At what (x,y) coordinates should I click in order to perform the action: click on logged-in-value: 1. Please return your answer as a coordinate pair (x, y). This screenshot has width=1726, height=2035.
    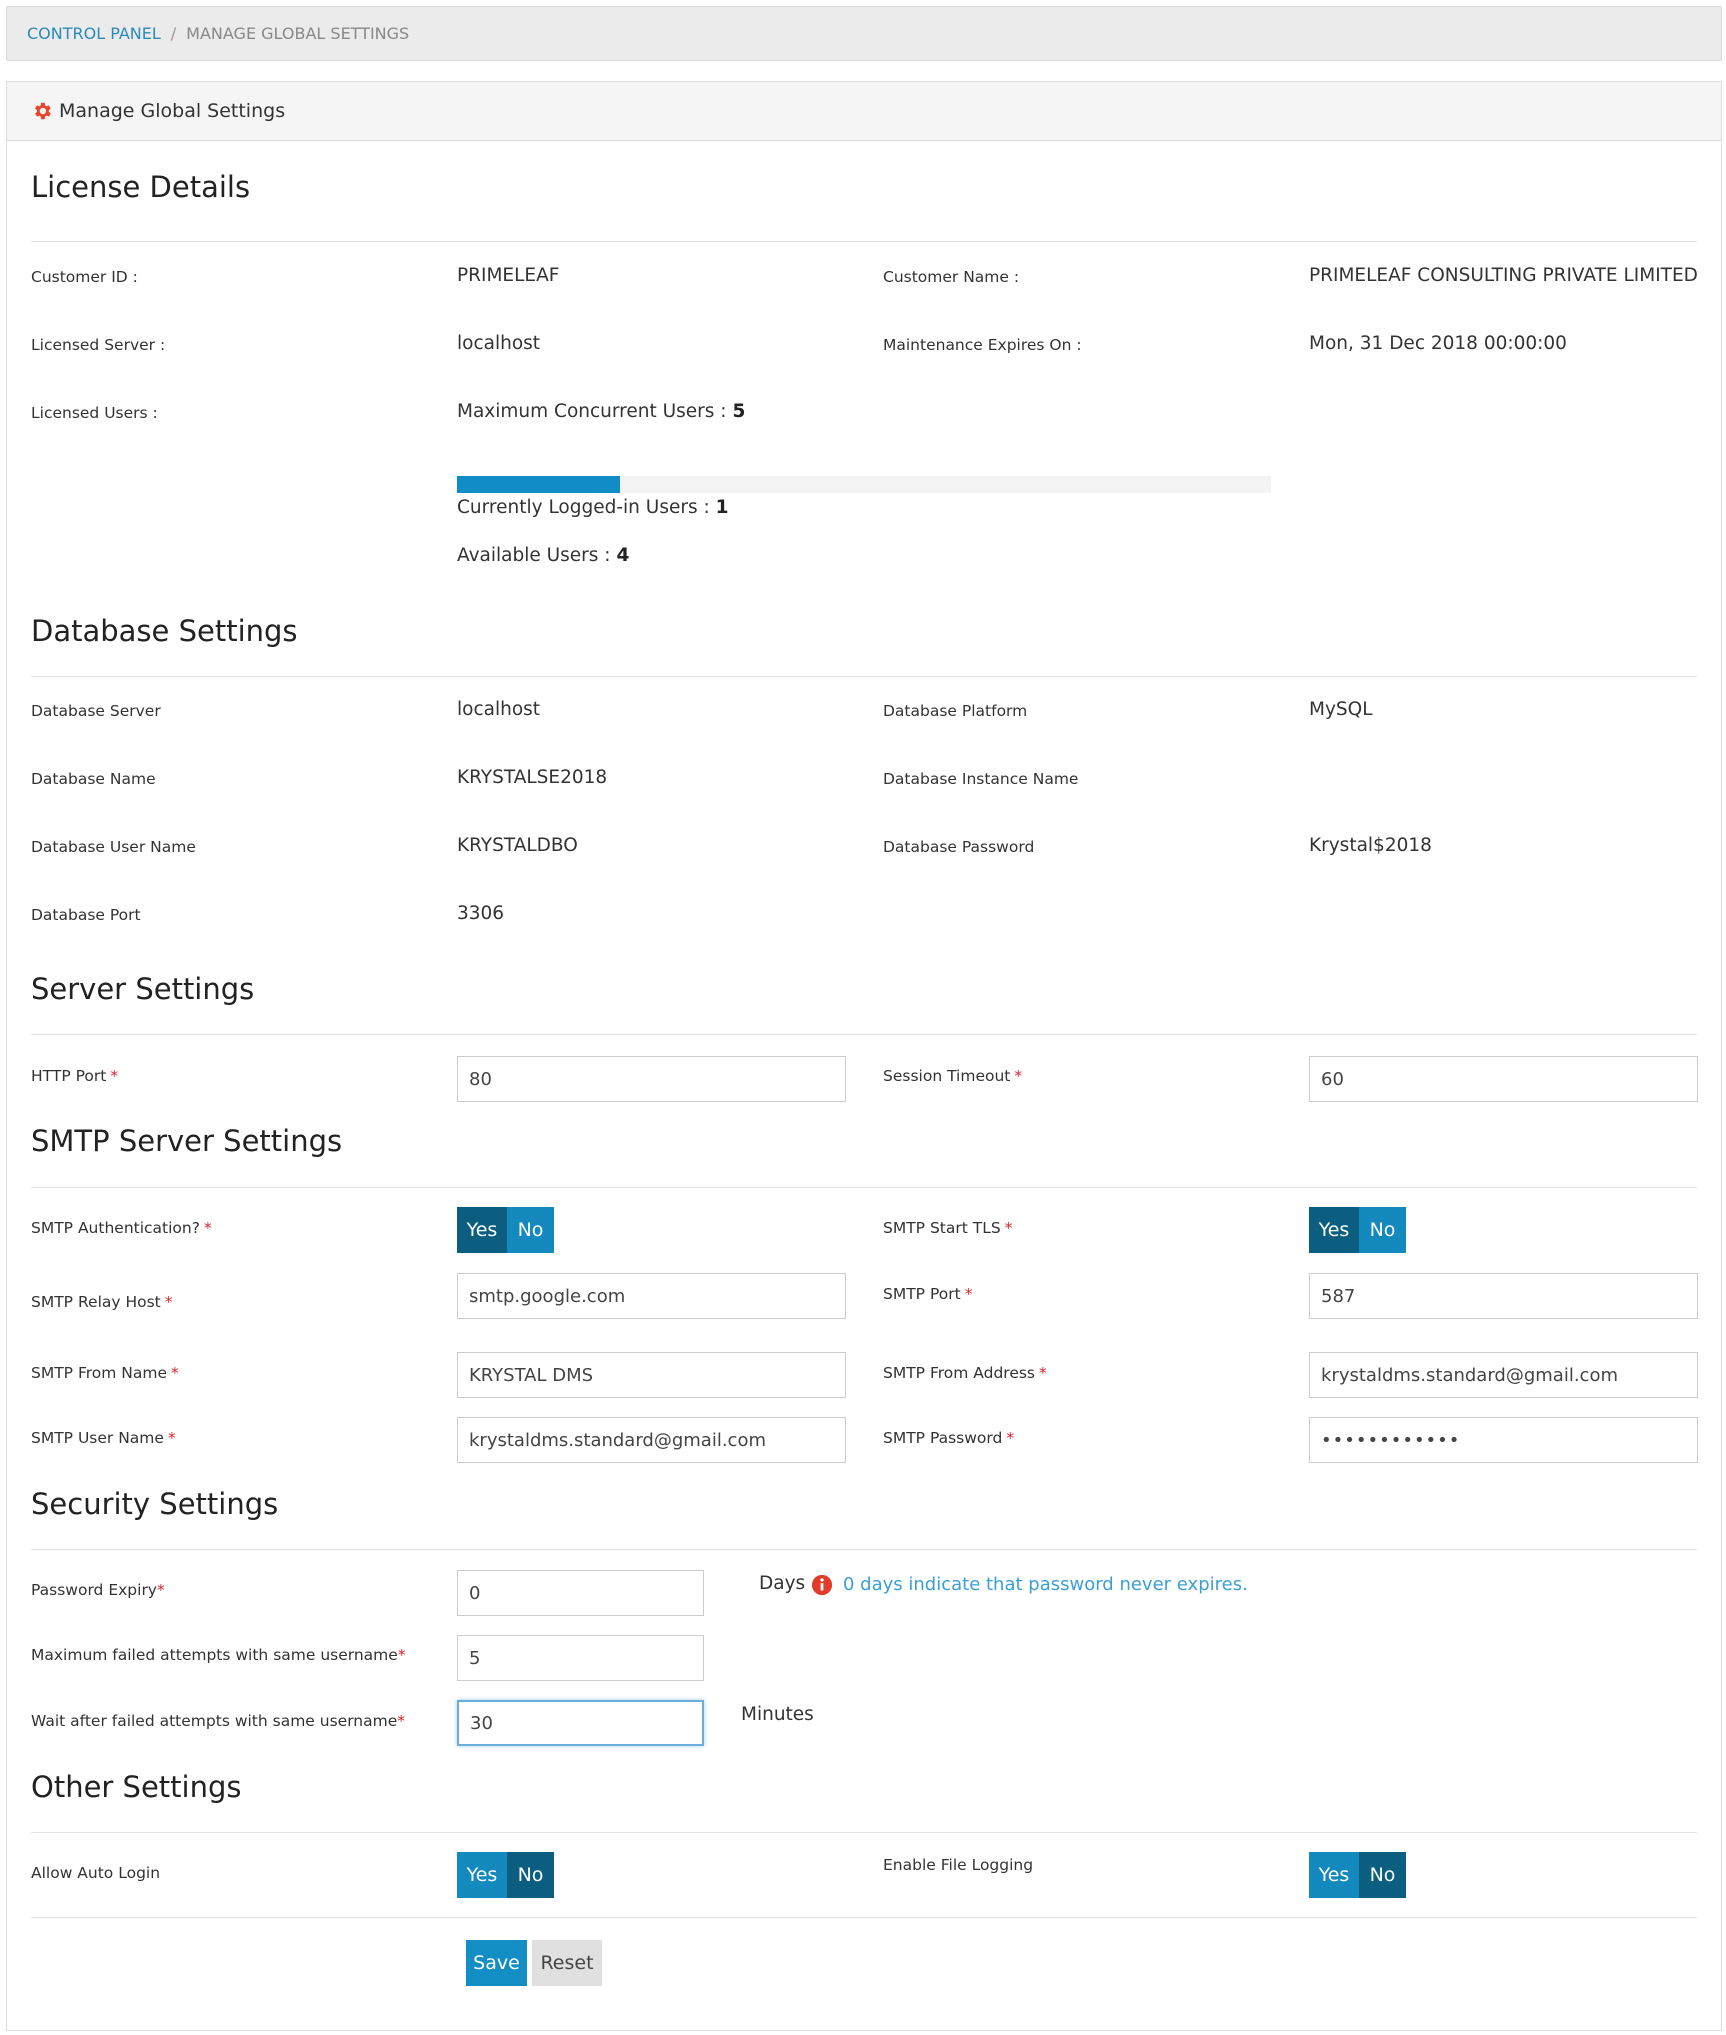
    Looking at the image, I should click on (722, 507).